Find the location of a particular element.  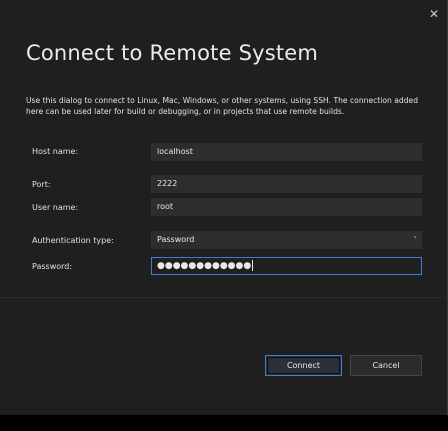

password-field: ●●●●●●●●●●●● is located at coordinates (286, 266).